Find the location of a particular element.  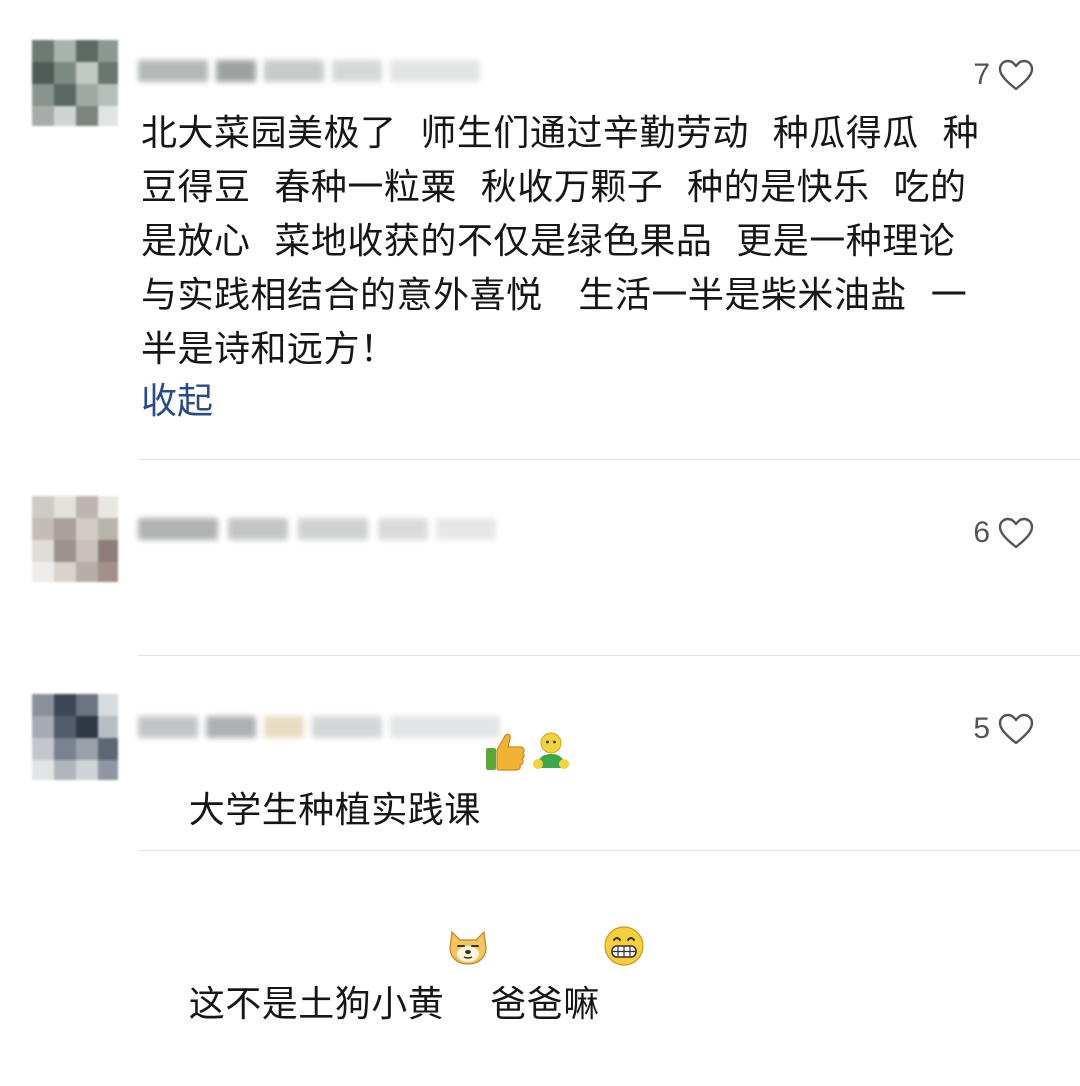

dog-face-icon is located at coordinates (468, 890).